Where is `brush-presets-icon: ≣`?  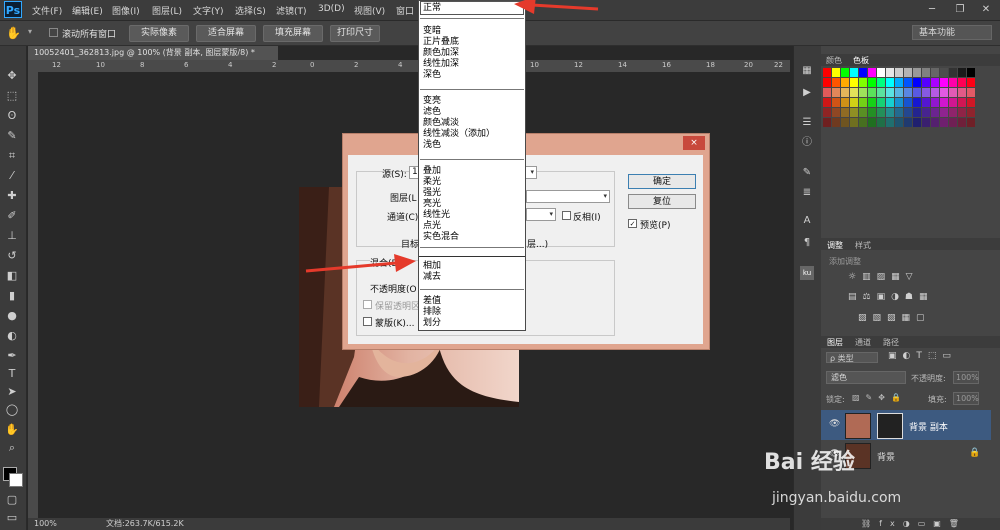
brush-presets-icon: ≣ is located at coordinates (807, 193).